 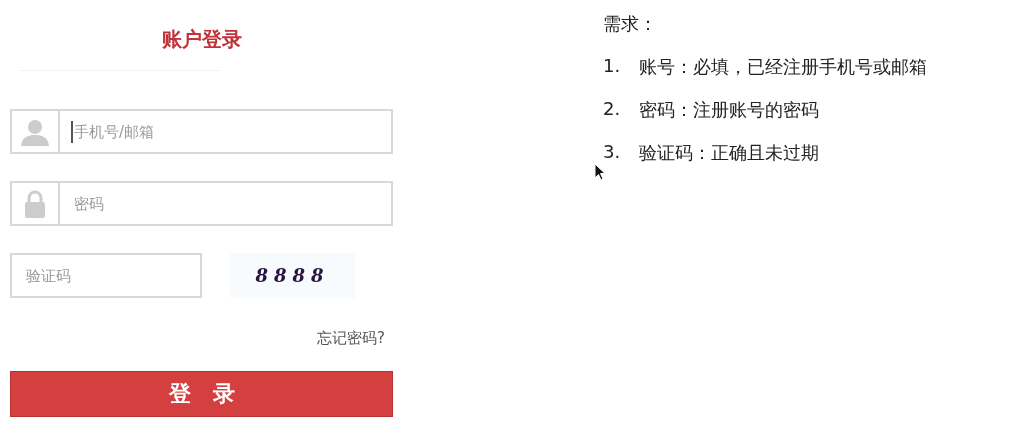 I want to click on list-number: 1., so click(x=612, y=66).